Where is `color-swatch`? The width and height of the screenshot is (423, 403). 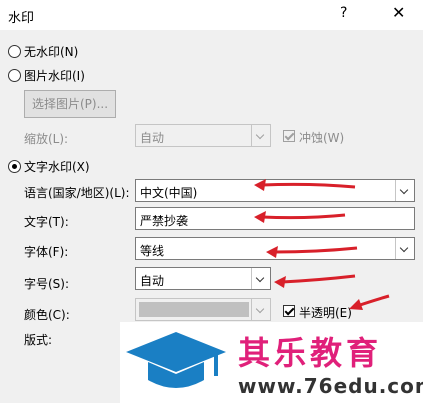 color-swatch is located at coordinates (194, 309).